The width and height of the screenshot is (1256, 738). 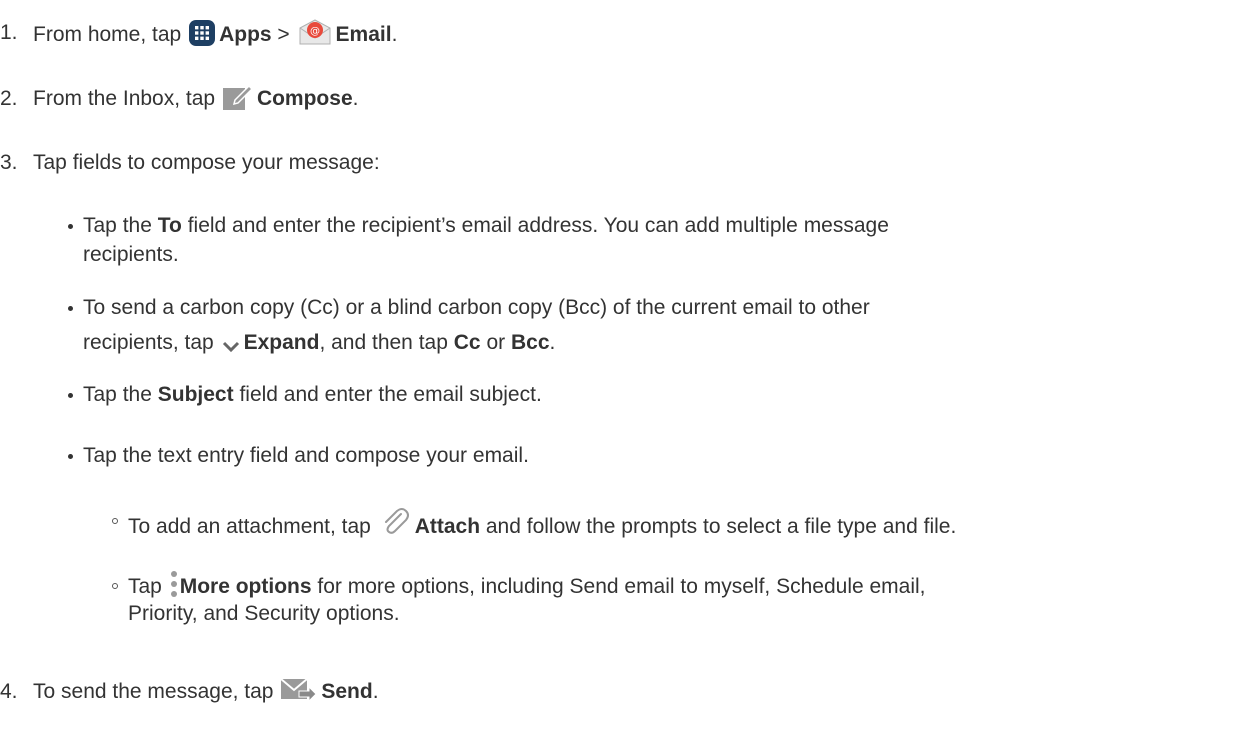 I want to click on attach-icon, so click(x=395, y=526).